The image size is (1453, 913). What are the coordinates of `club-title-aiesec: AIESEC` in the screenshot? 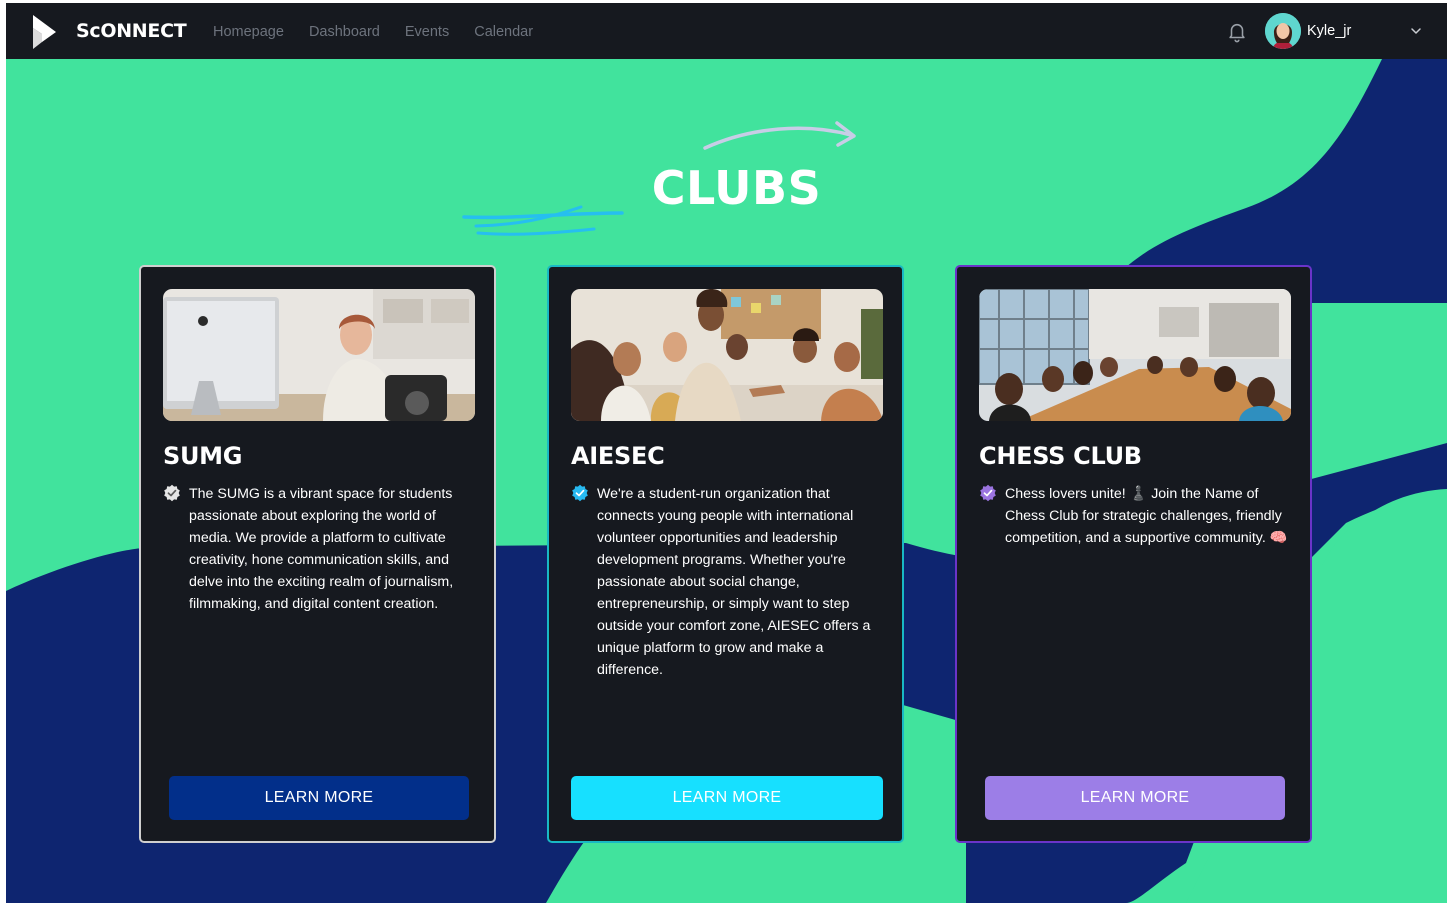 It's located at (618, 456).